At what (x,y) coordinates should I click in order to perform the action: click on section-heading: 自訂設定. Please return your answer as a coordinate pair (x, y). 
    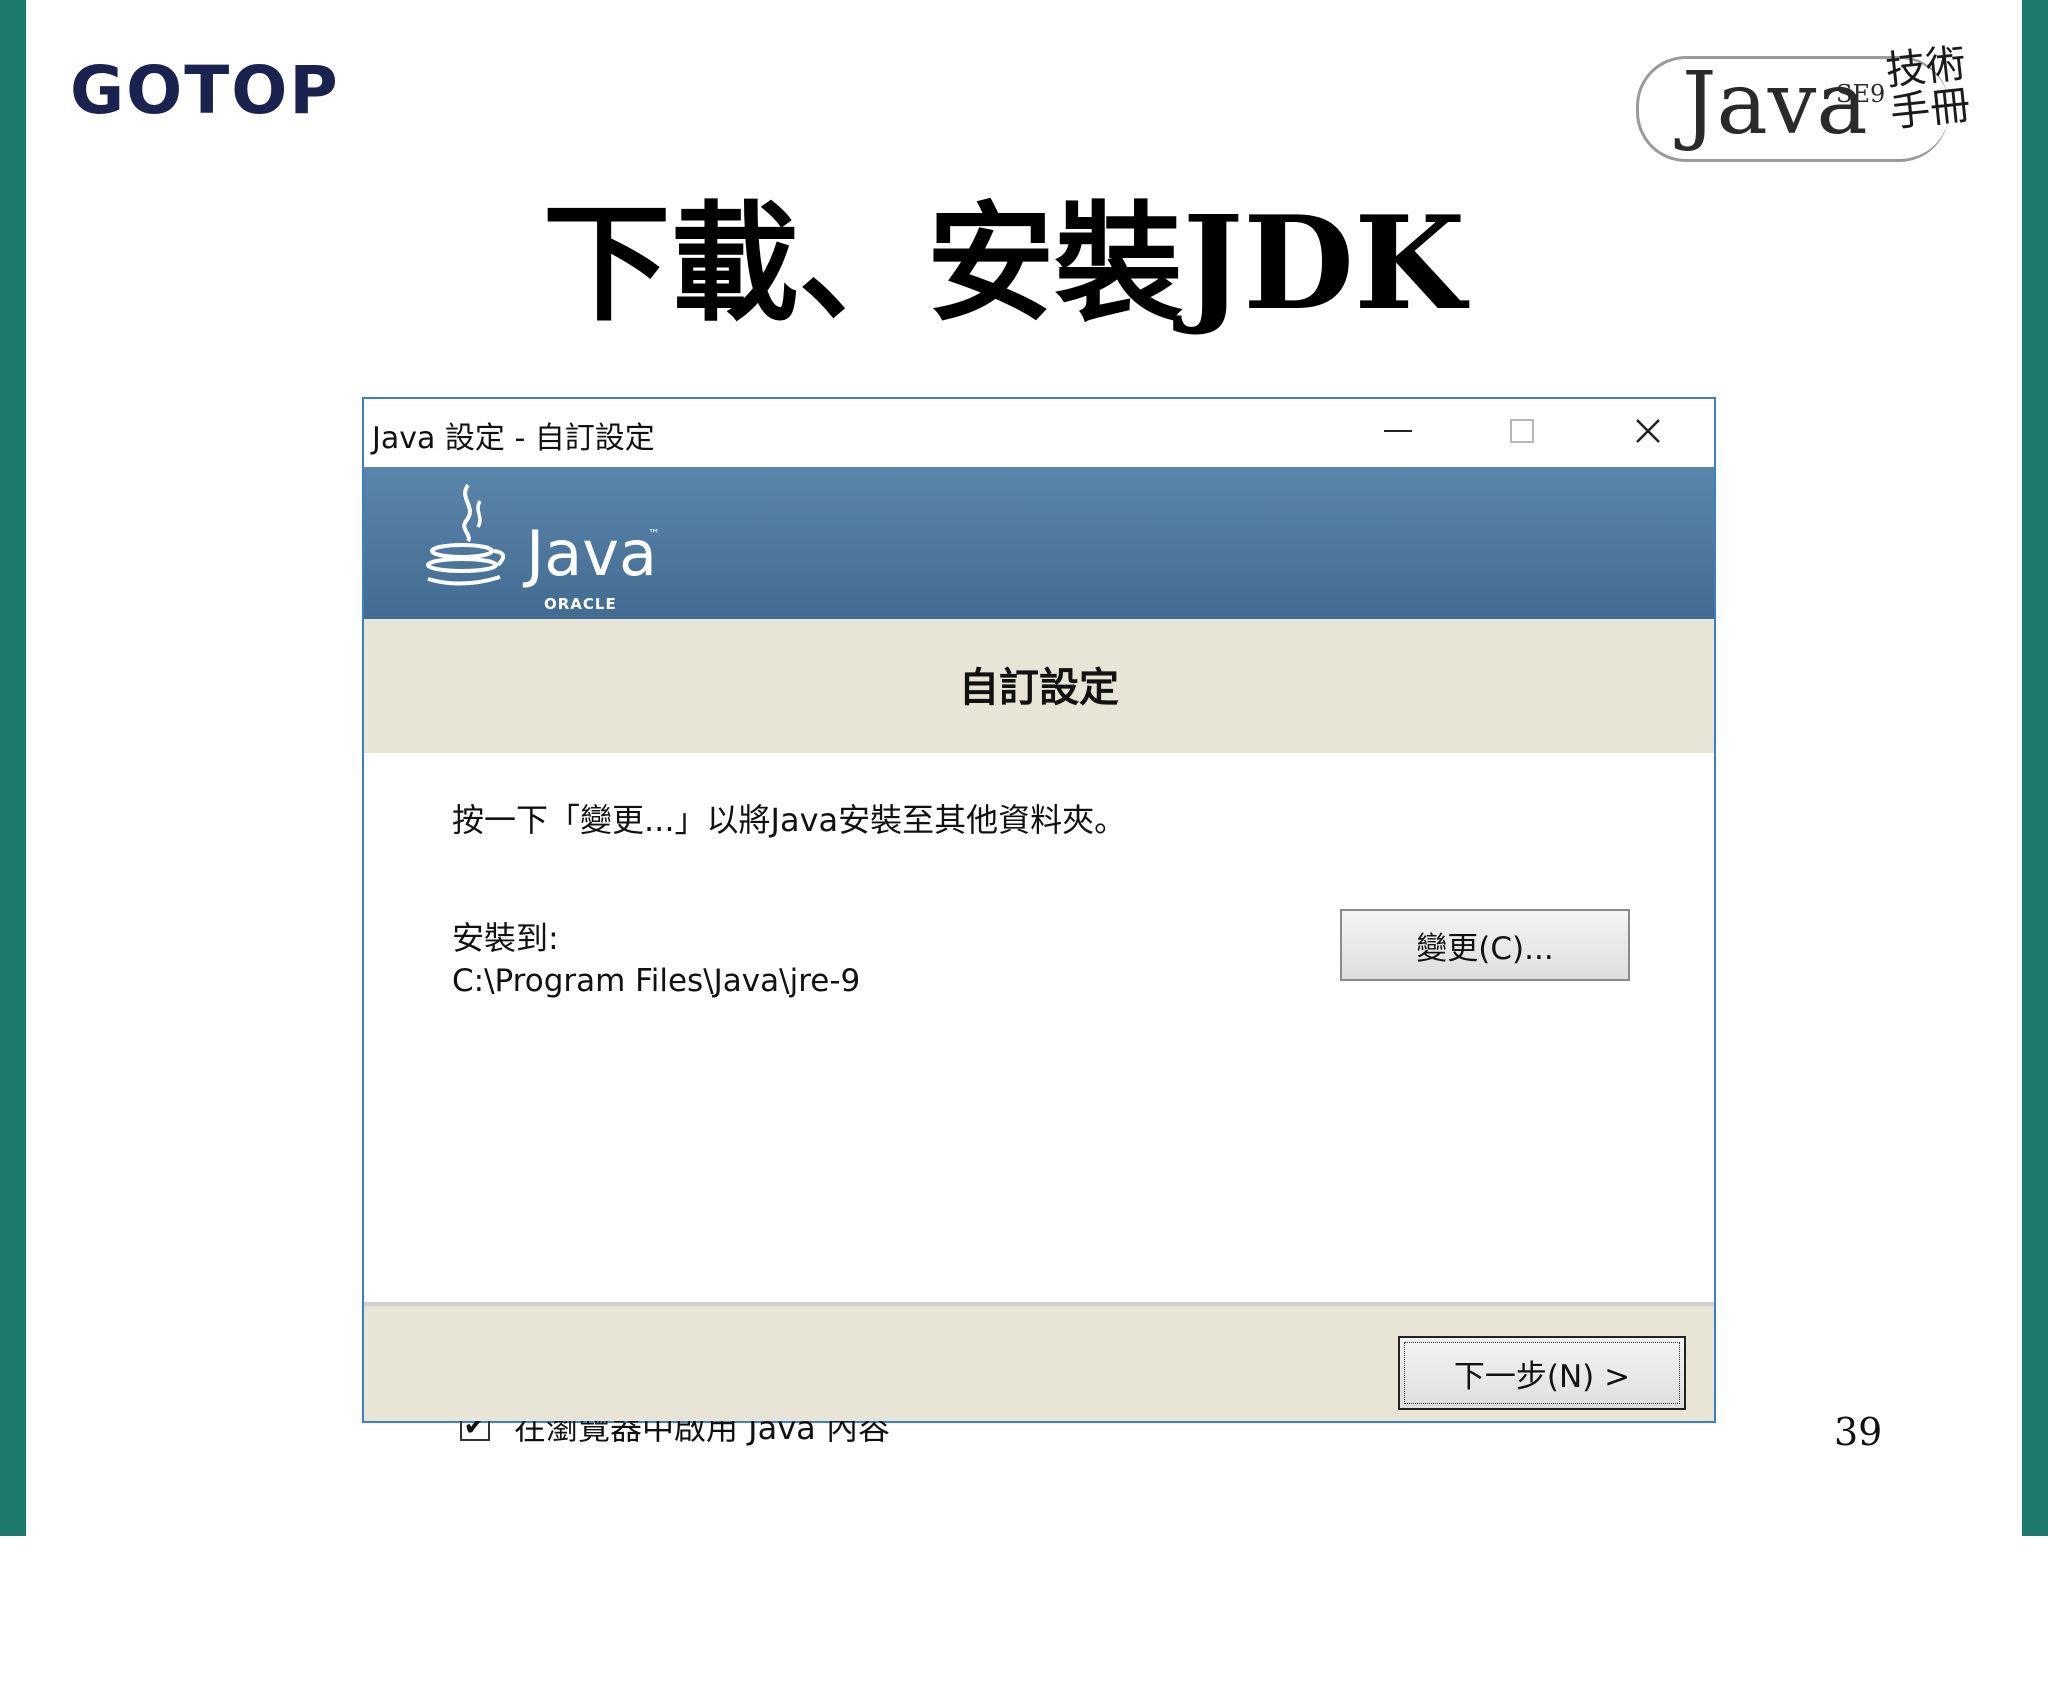
    Looking at the image, I should click on (1039, 688).